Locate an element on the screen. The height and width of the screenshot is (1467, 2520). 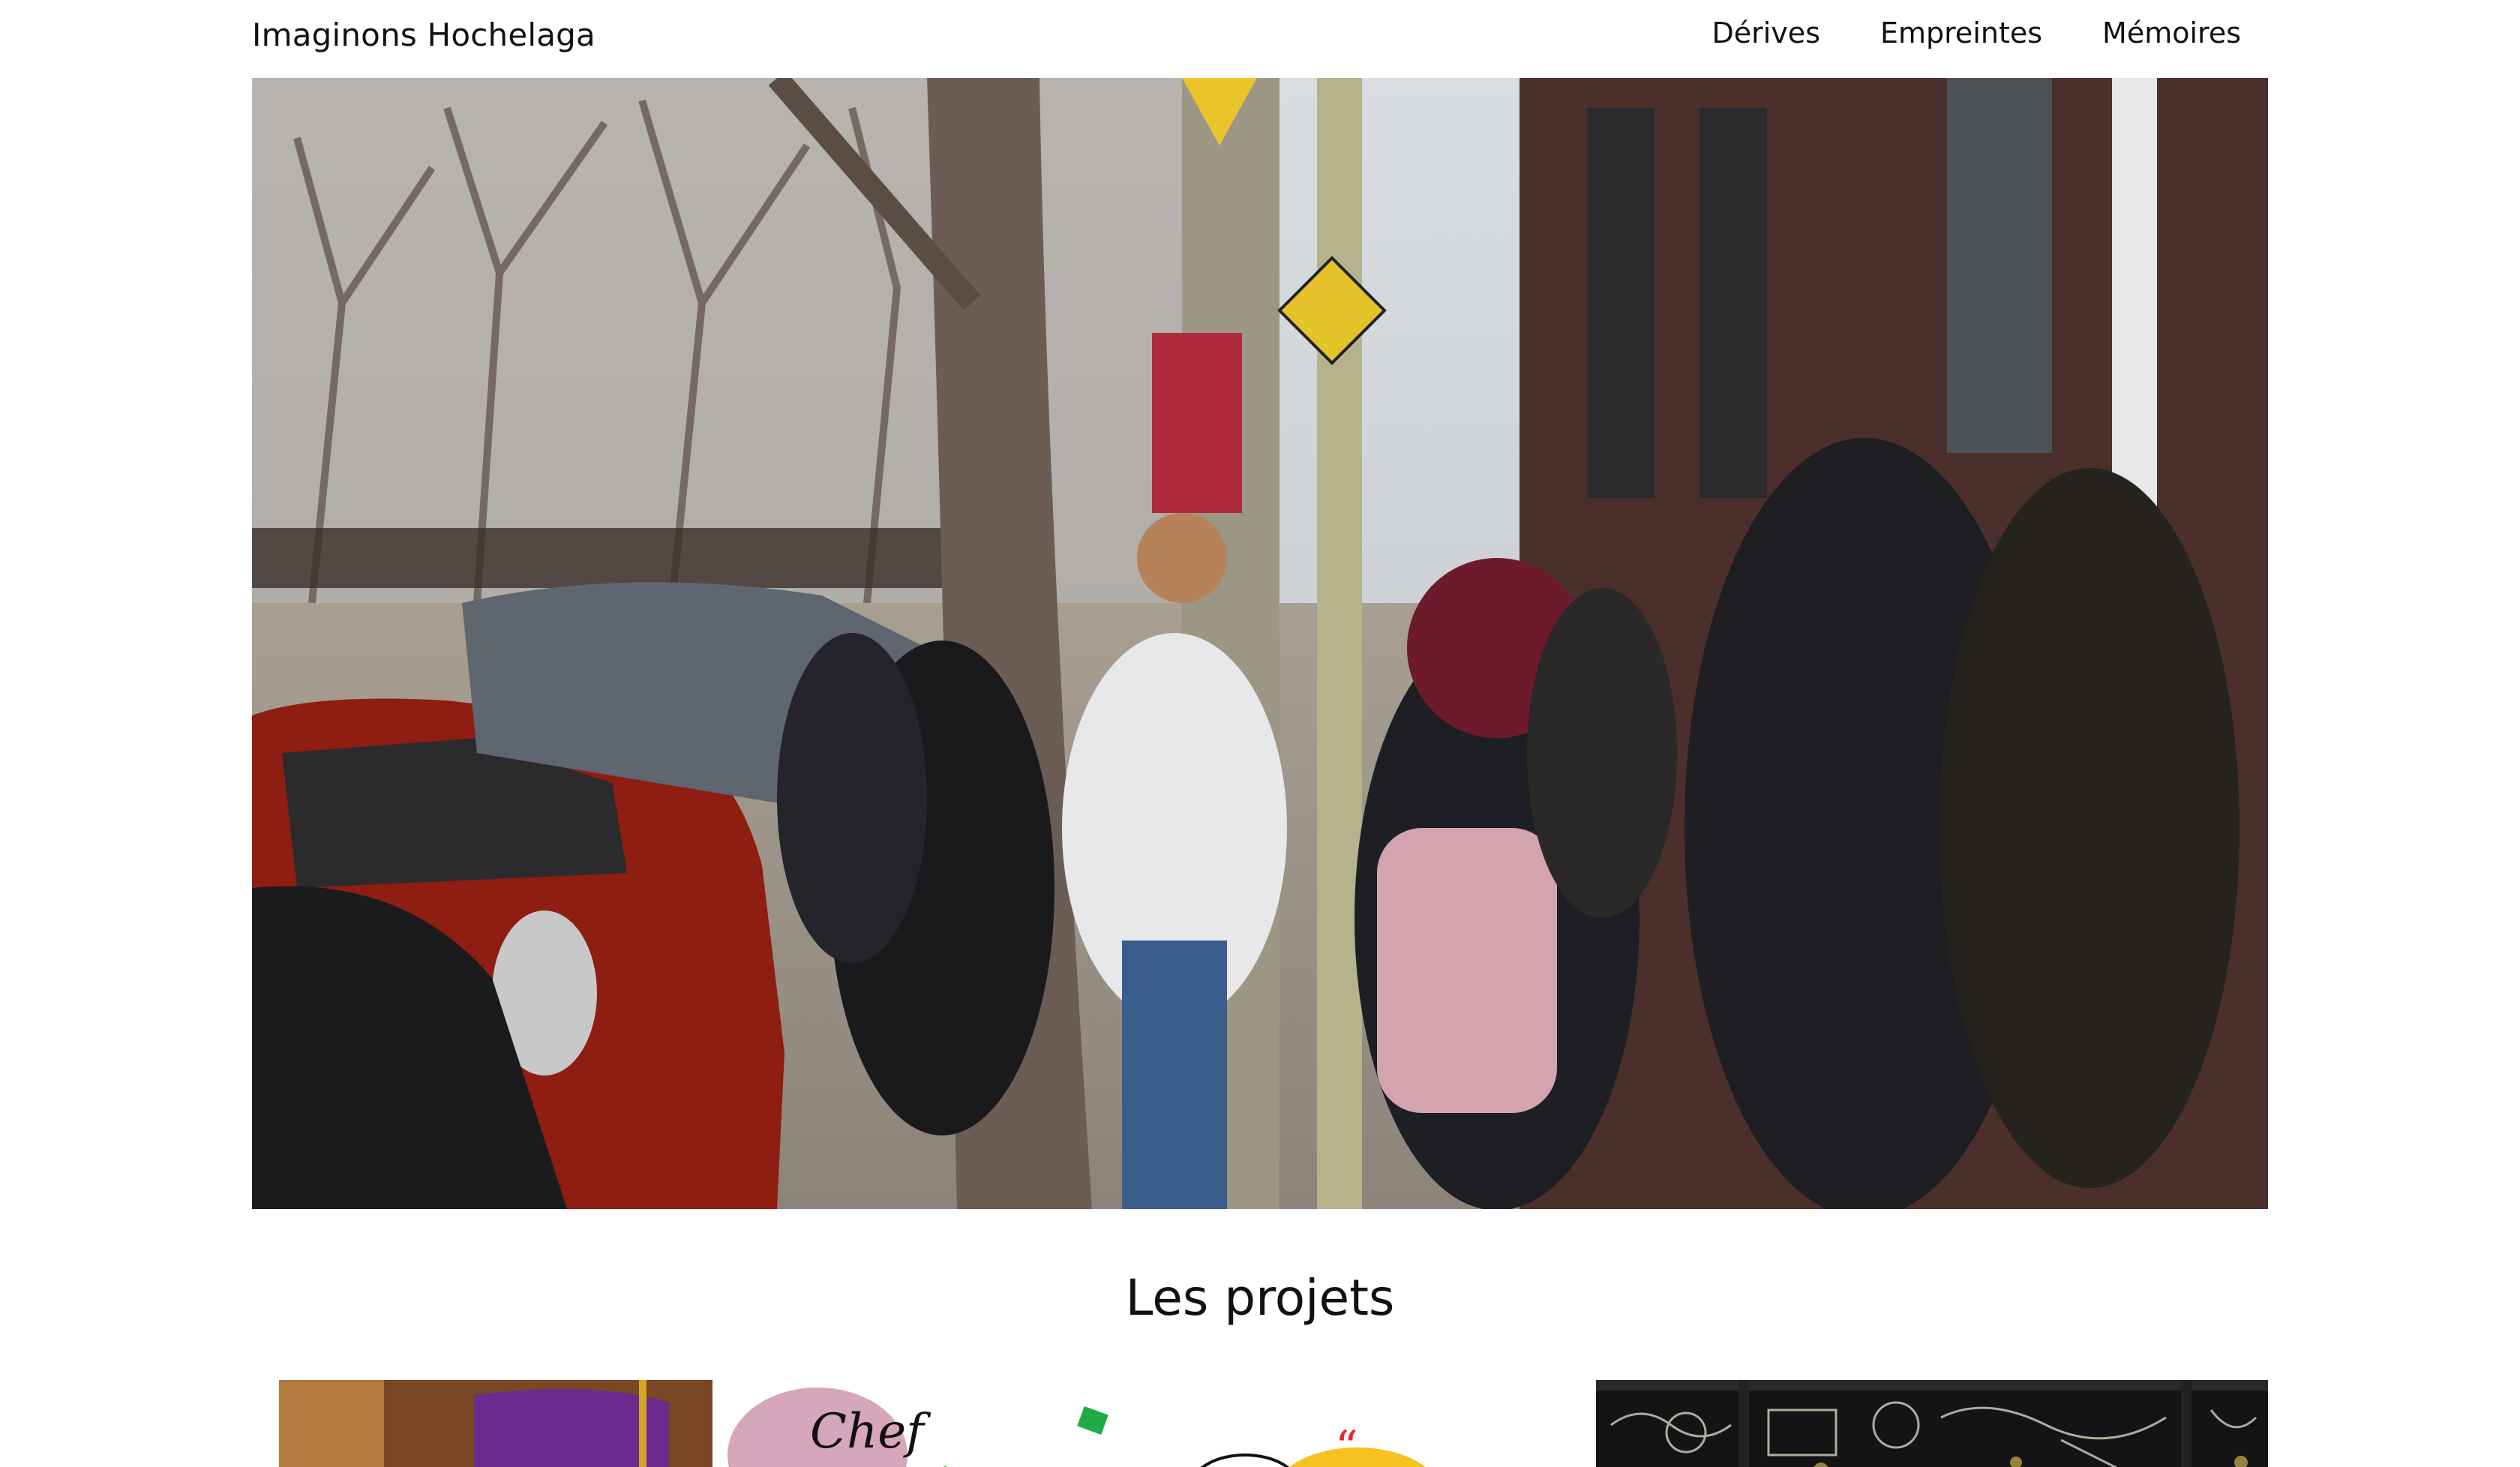
project-card-1-image is located at coordinates (495, 1423).